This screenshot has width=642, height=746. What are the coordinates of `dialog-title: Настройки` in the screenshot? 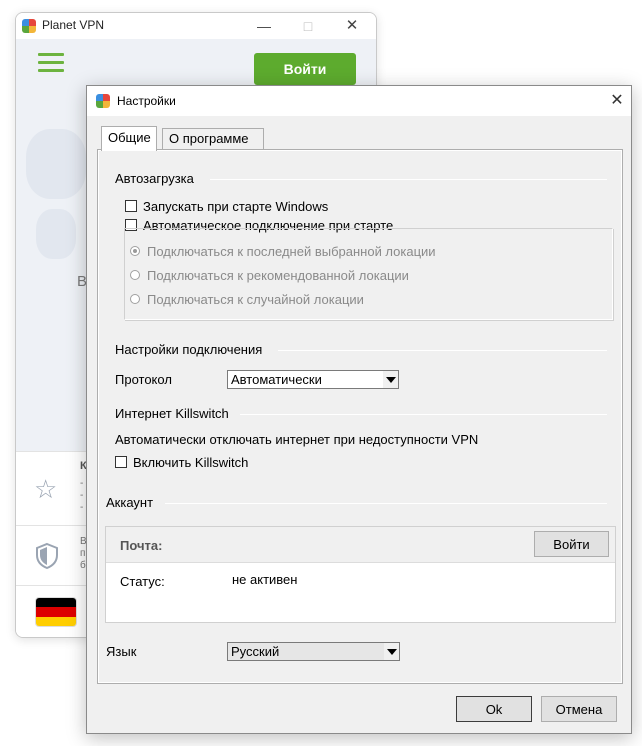 It's located at (146, 101).